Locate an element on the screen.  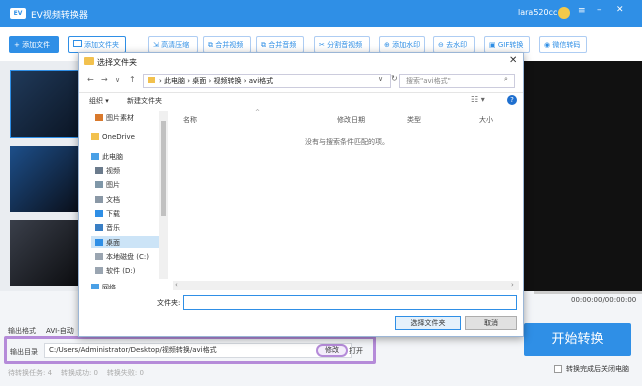
back-icon: ← is located at coordinates (90, 79).